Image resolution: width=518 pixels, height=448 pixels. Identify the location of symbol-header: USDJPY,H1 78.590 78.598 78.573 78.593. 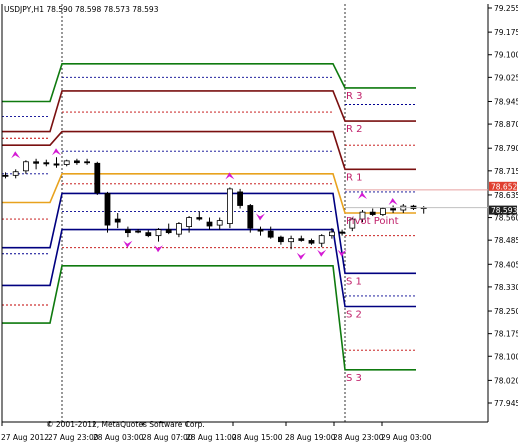
(81, 9).